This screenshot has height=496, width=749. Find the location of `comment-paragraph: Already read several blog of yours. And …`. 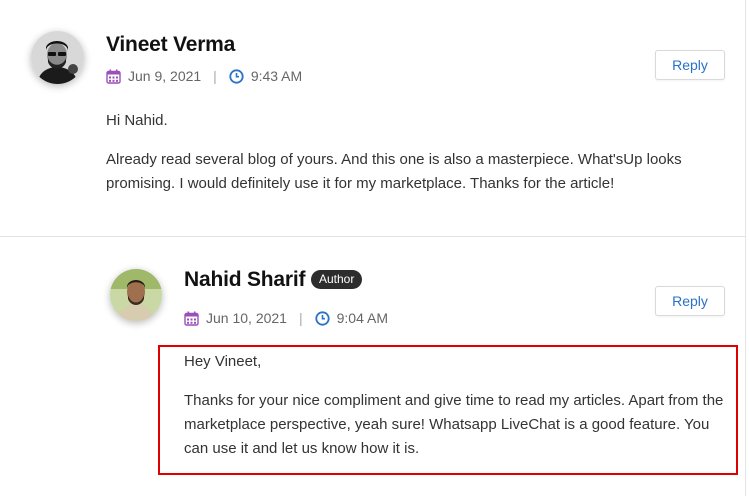

comment-paragraph: Already read several blog of yours. And … is located at coordinates (394, 171).